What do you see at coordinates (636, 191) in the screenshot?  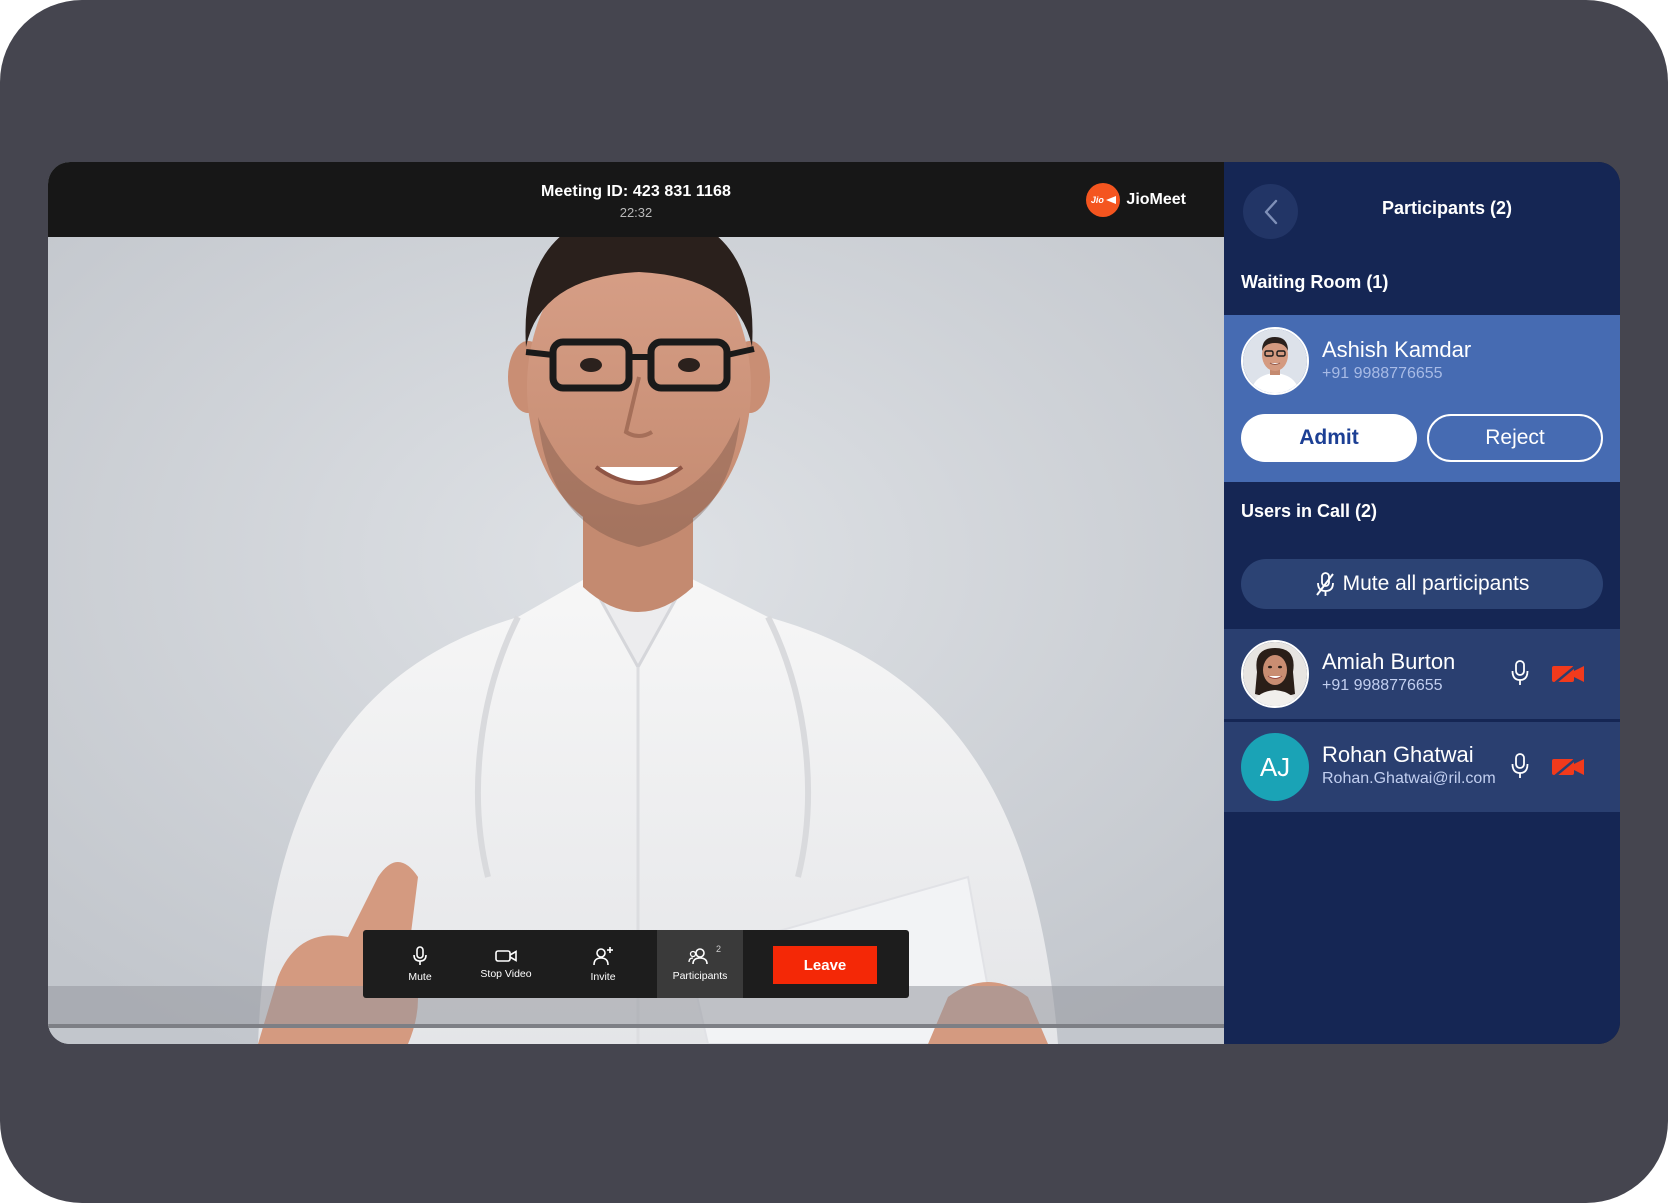 I see `meeting-id: Meeting ID: 423 831 1168` at bounding box center [636, 191].